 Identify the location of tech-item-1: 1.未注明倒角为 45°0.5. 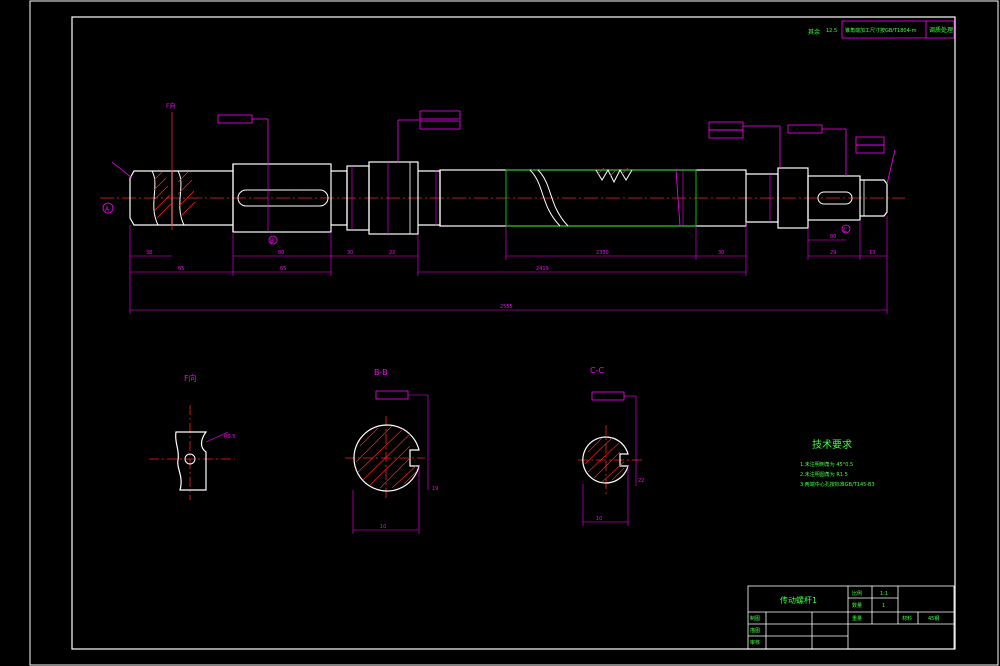
(826, 464).